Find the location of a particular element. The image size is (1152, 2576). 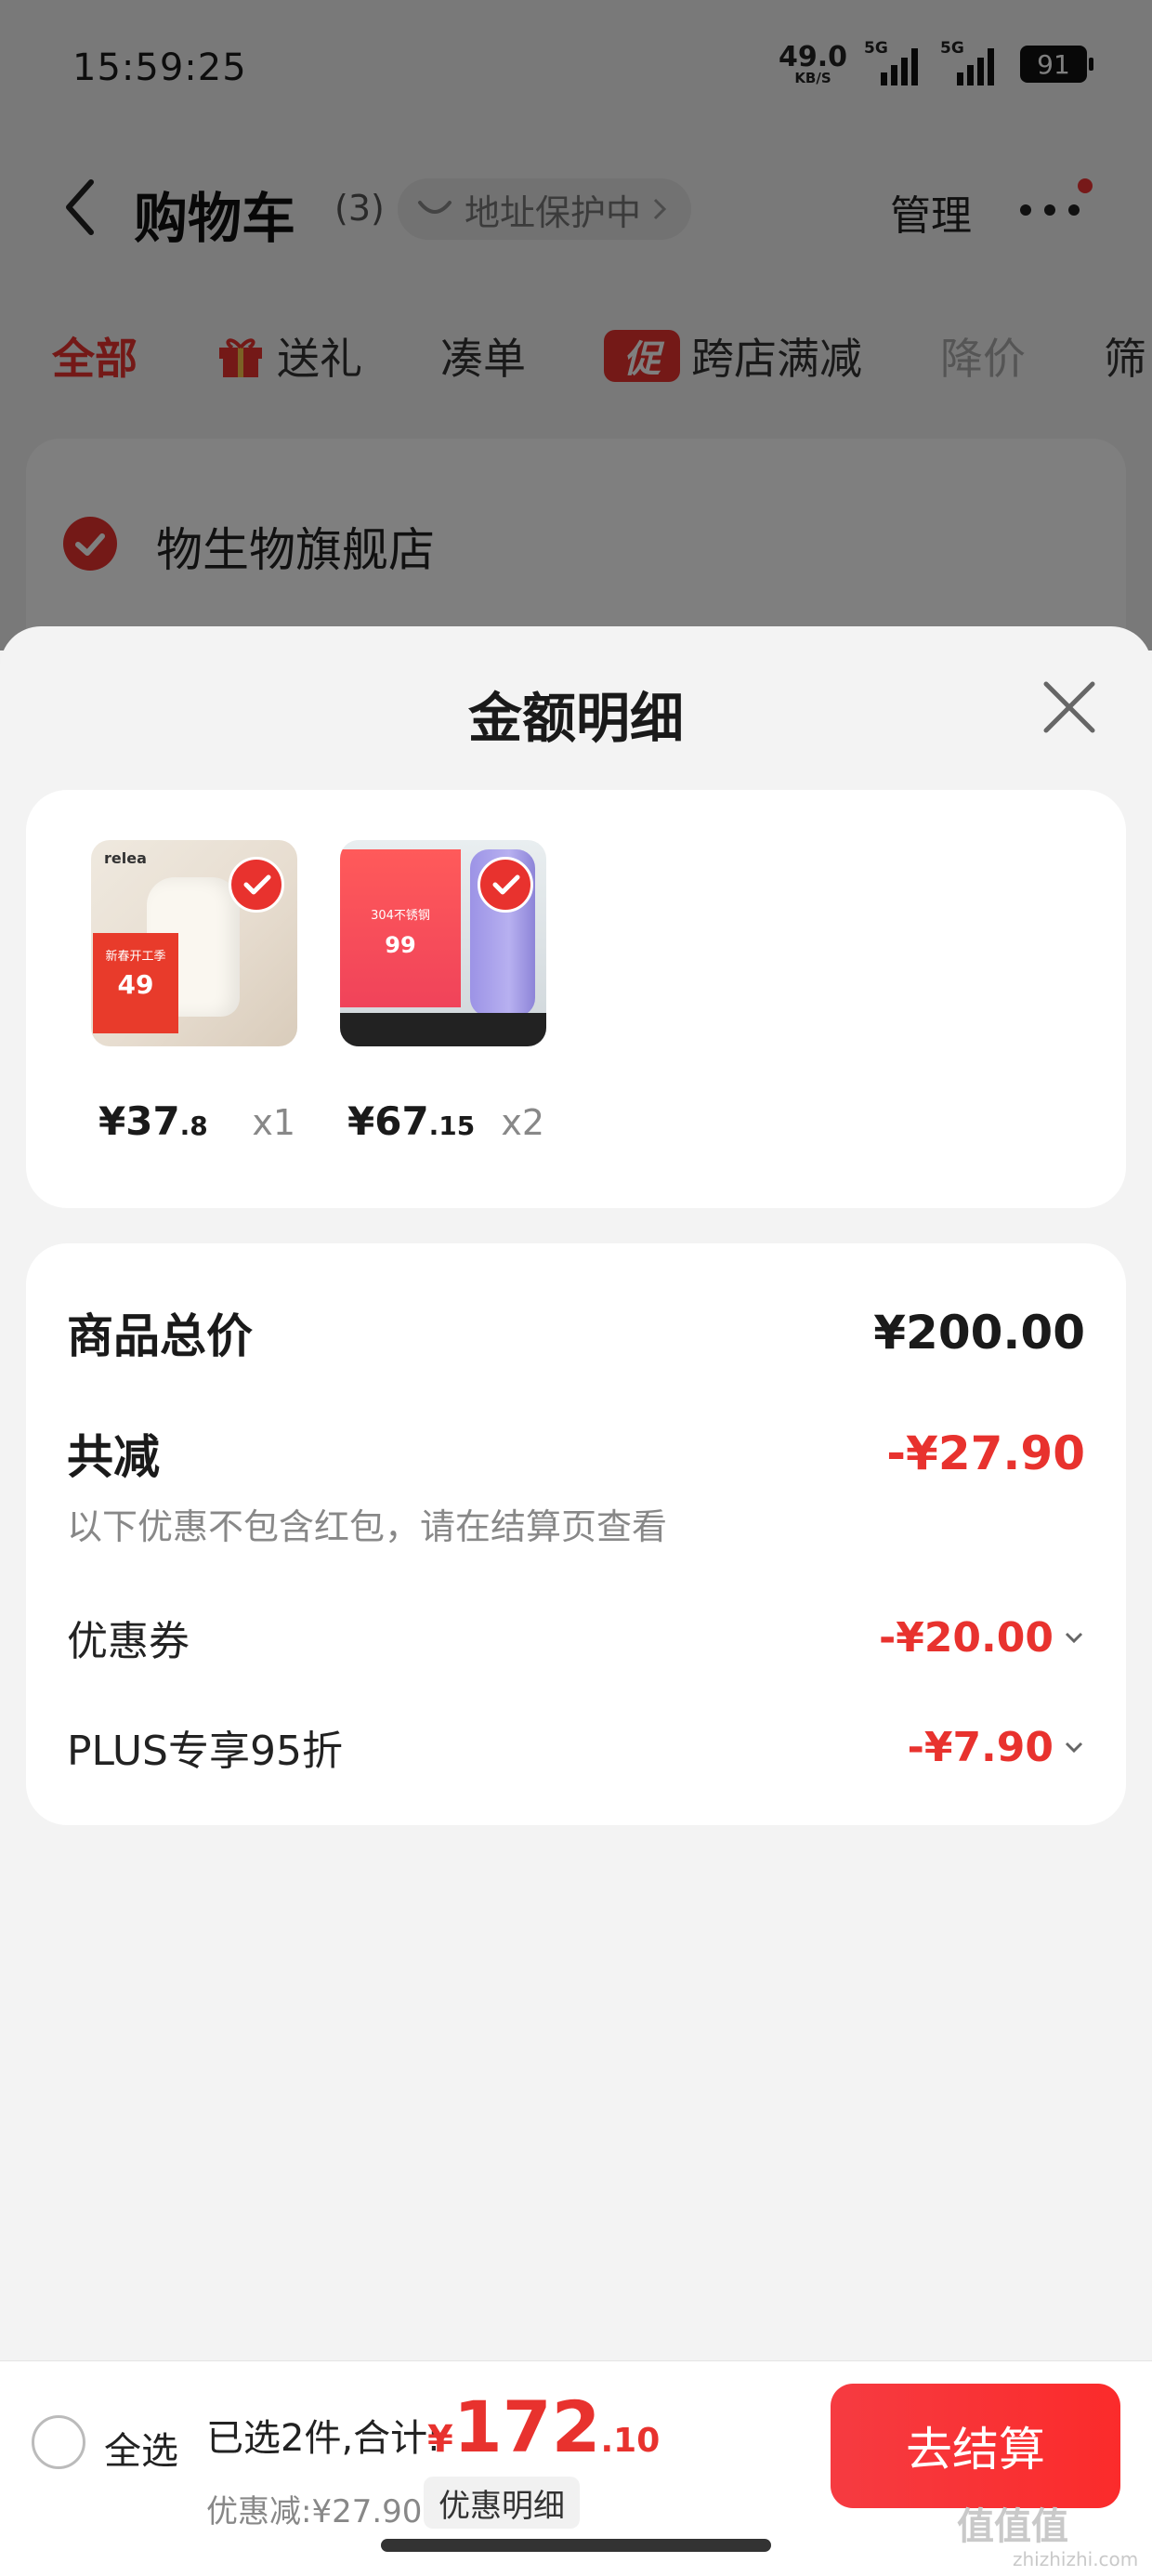

discount-summary: 优惠减:¥27.90 is located at coordinates (314, 2511).